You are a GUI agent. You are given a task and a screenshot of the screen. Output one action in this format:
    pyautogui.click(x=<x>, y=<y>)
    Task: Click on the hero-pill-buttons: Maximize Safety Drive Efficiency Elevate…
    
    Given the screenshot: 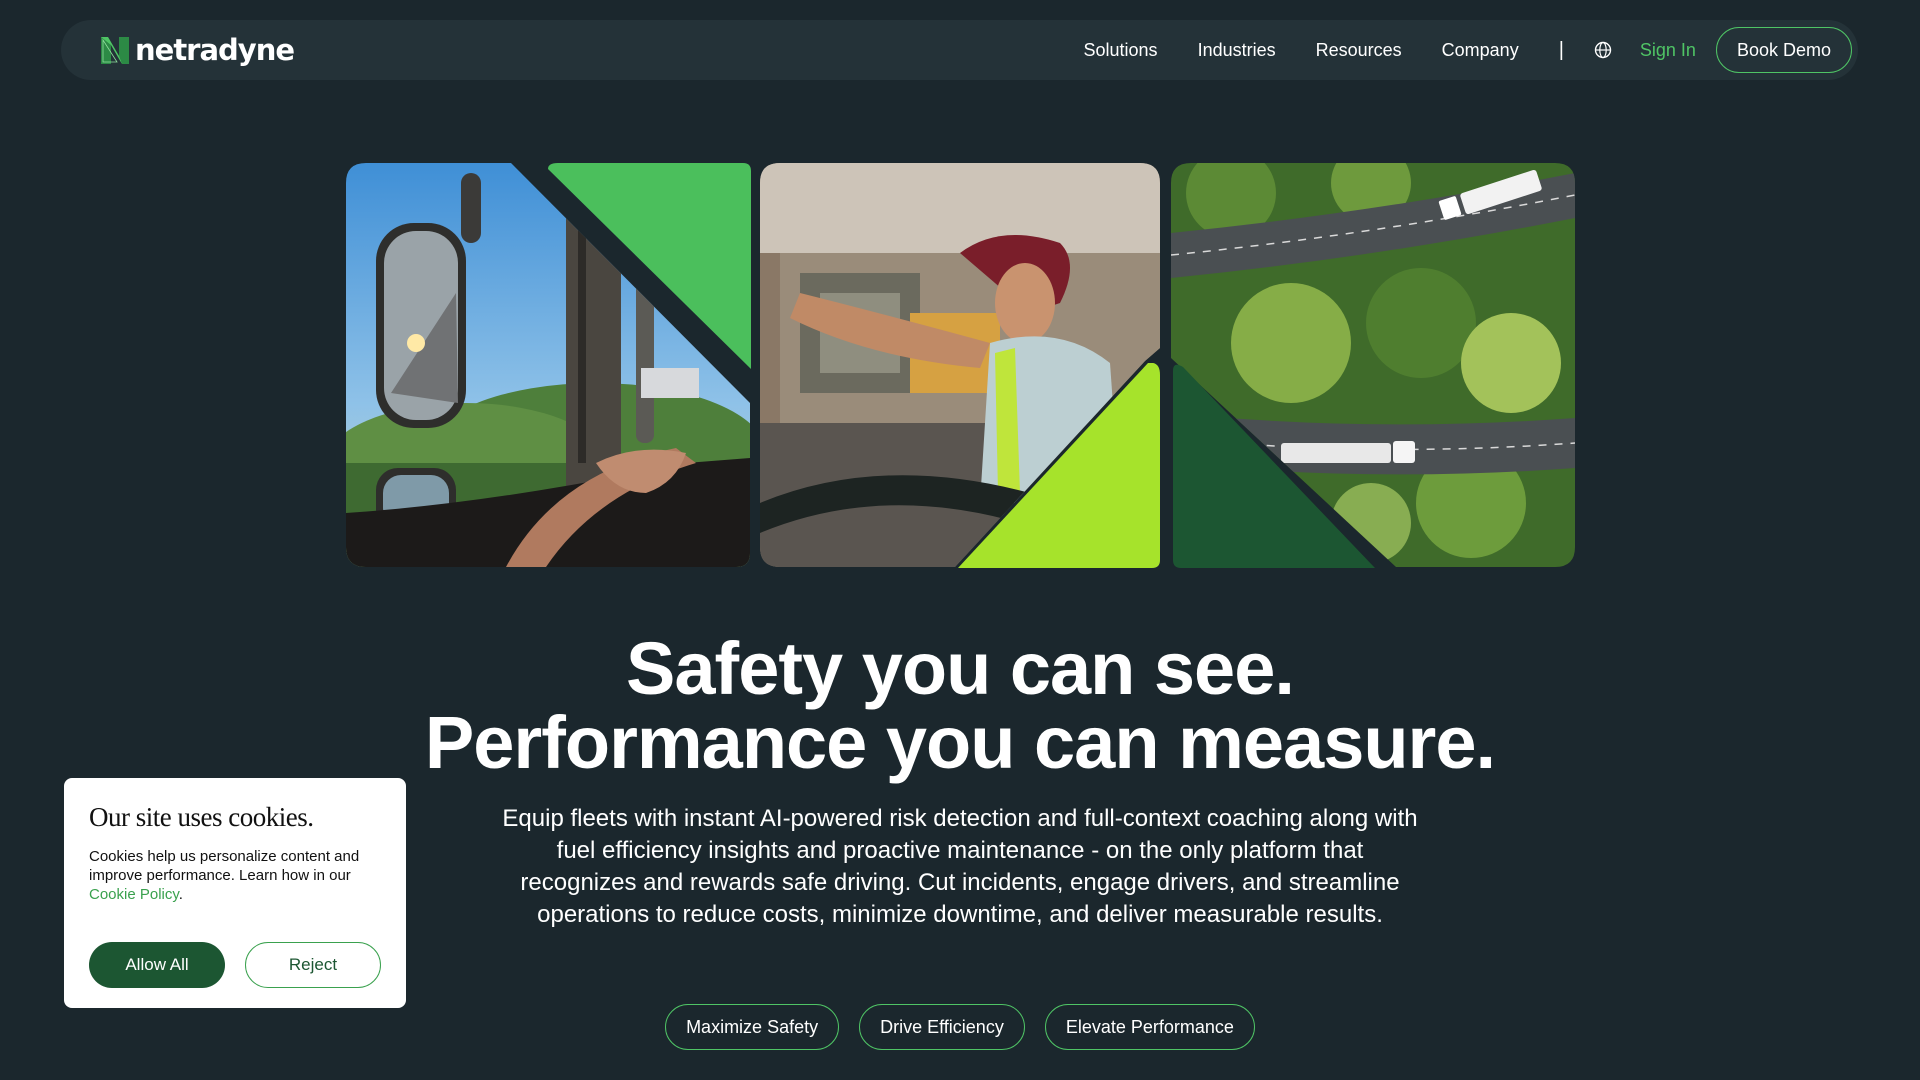 What is the action you would take?
    pyautogui.click(x=960, y=1027)
    